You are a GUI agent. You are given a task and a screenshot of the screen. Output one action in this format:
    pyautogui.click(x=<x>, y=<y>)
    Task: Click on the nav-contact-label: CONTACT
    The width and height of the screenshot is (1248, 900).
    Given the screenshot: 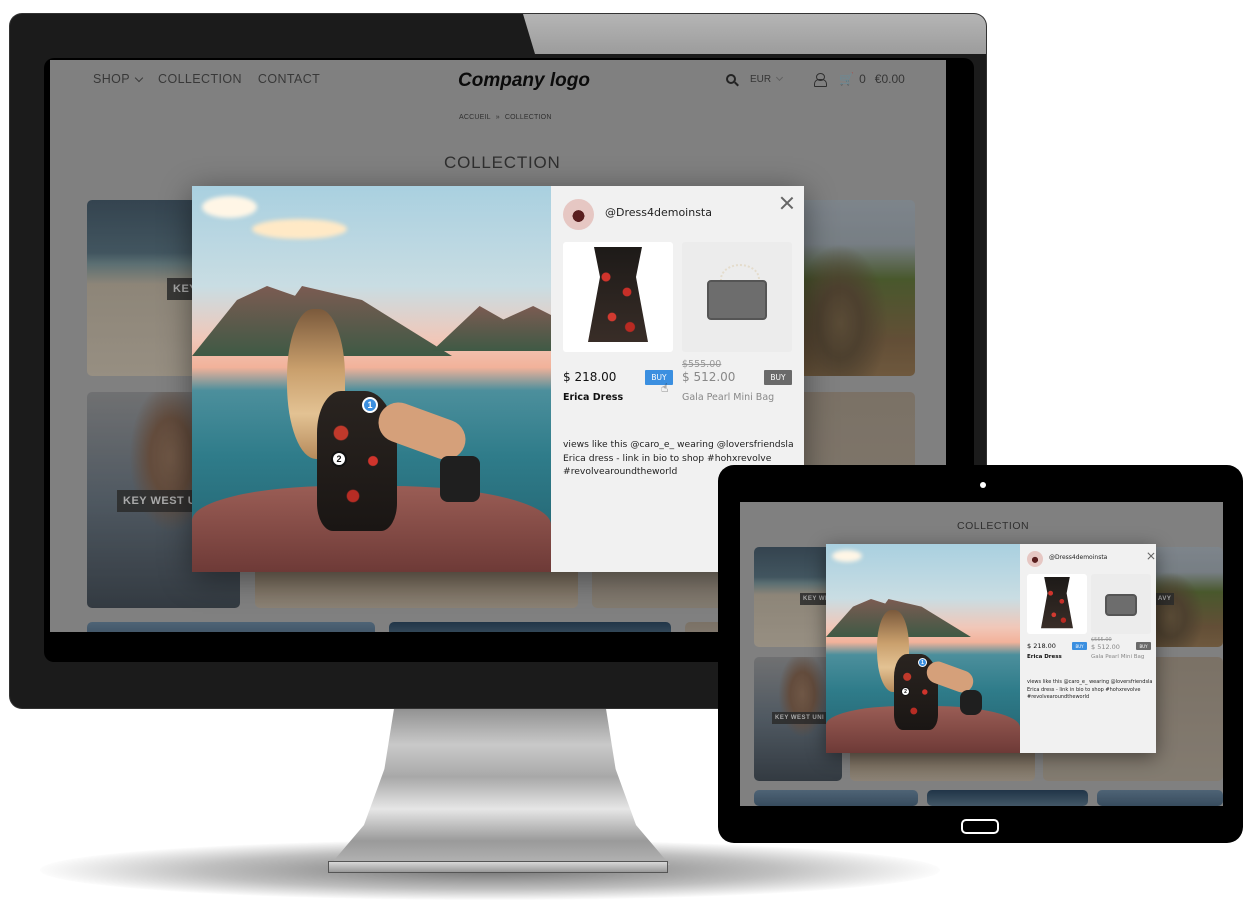 What is the action you would take?
    pyautogui.click(x=289, y=79)
    